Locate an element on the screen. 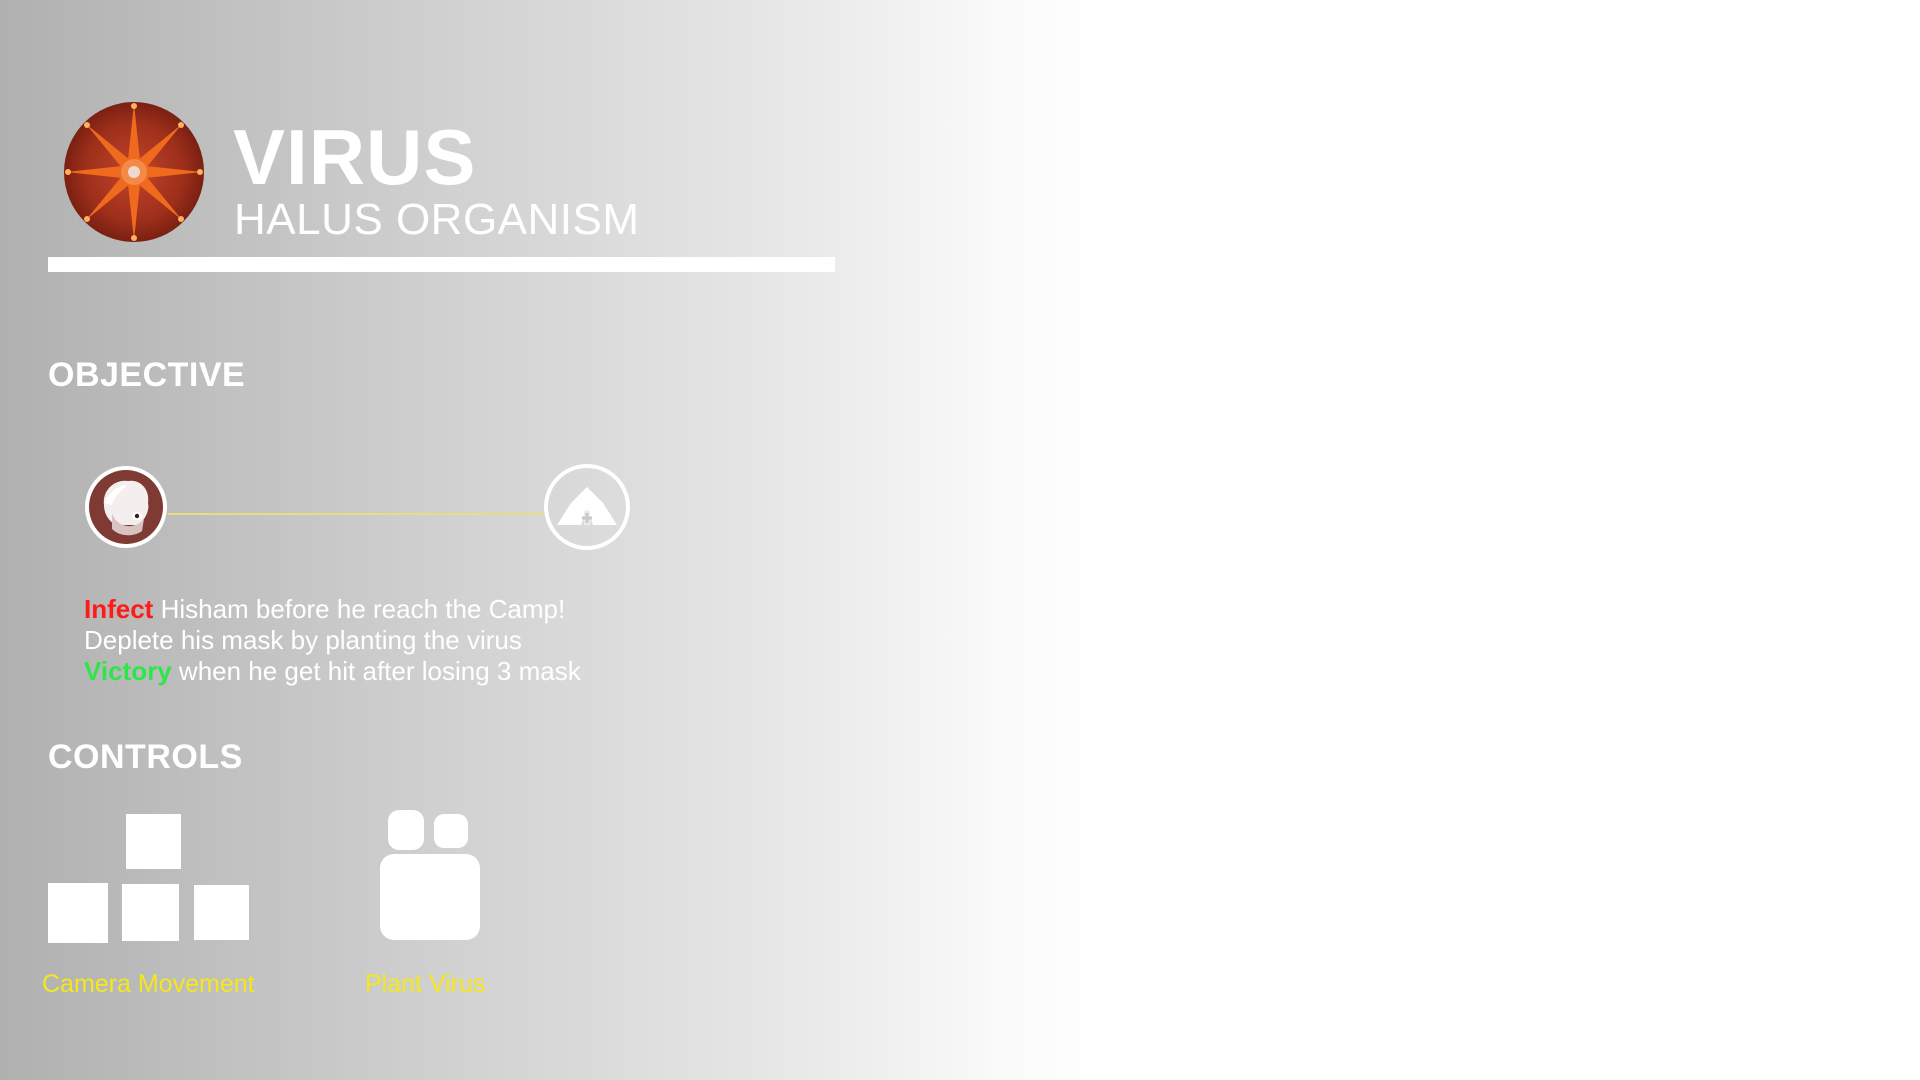  objective-line-text: Deplete his mask by planting the virus is located at coordinates (303, 640).